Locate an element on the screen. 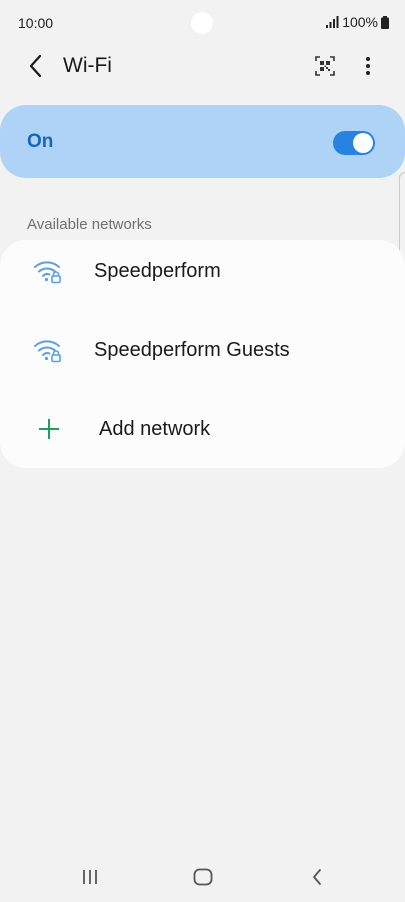  qr-code-icon is located at coordinates (325, 66).